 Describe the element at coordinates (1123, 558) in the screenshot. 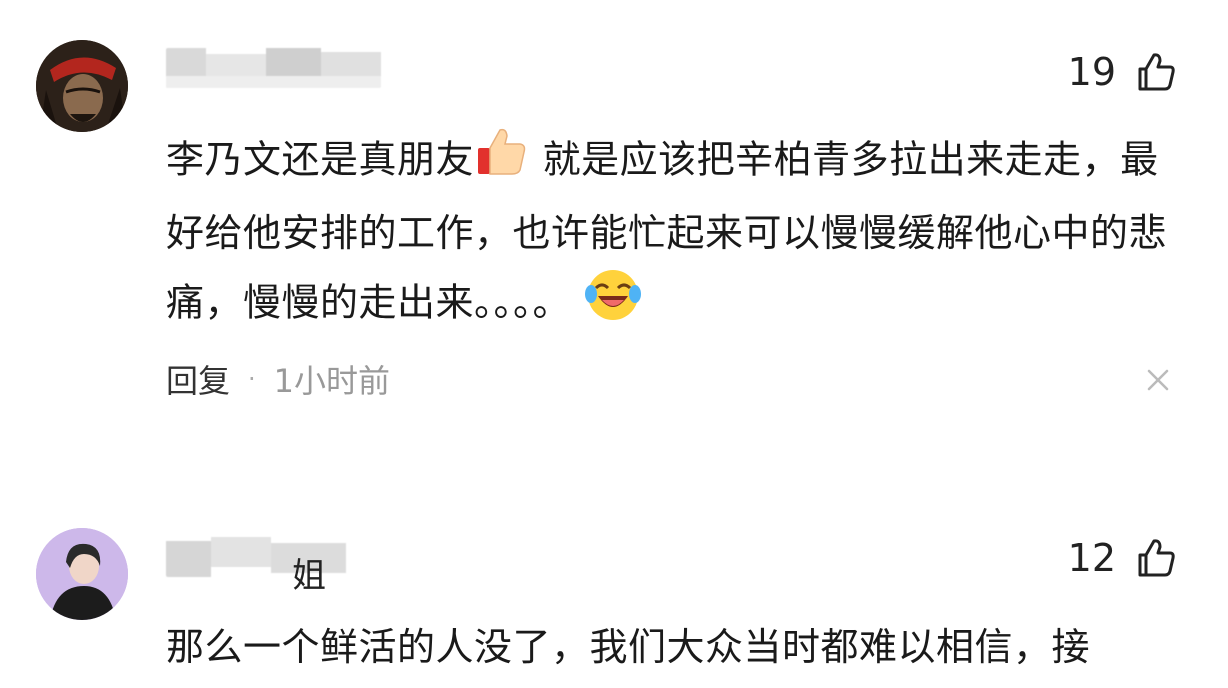

I see `like-area: 12` at that location.